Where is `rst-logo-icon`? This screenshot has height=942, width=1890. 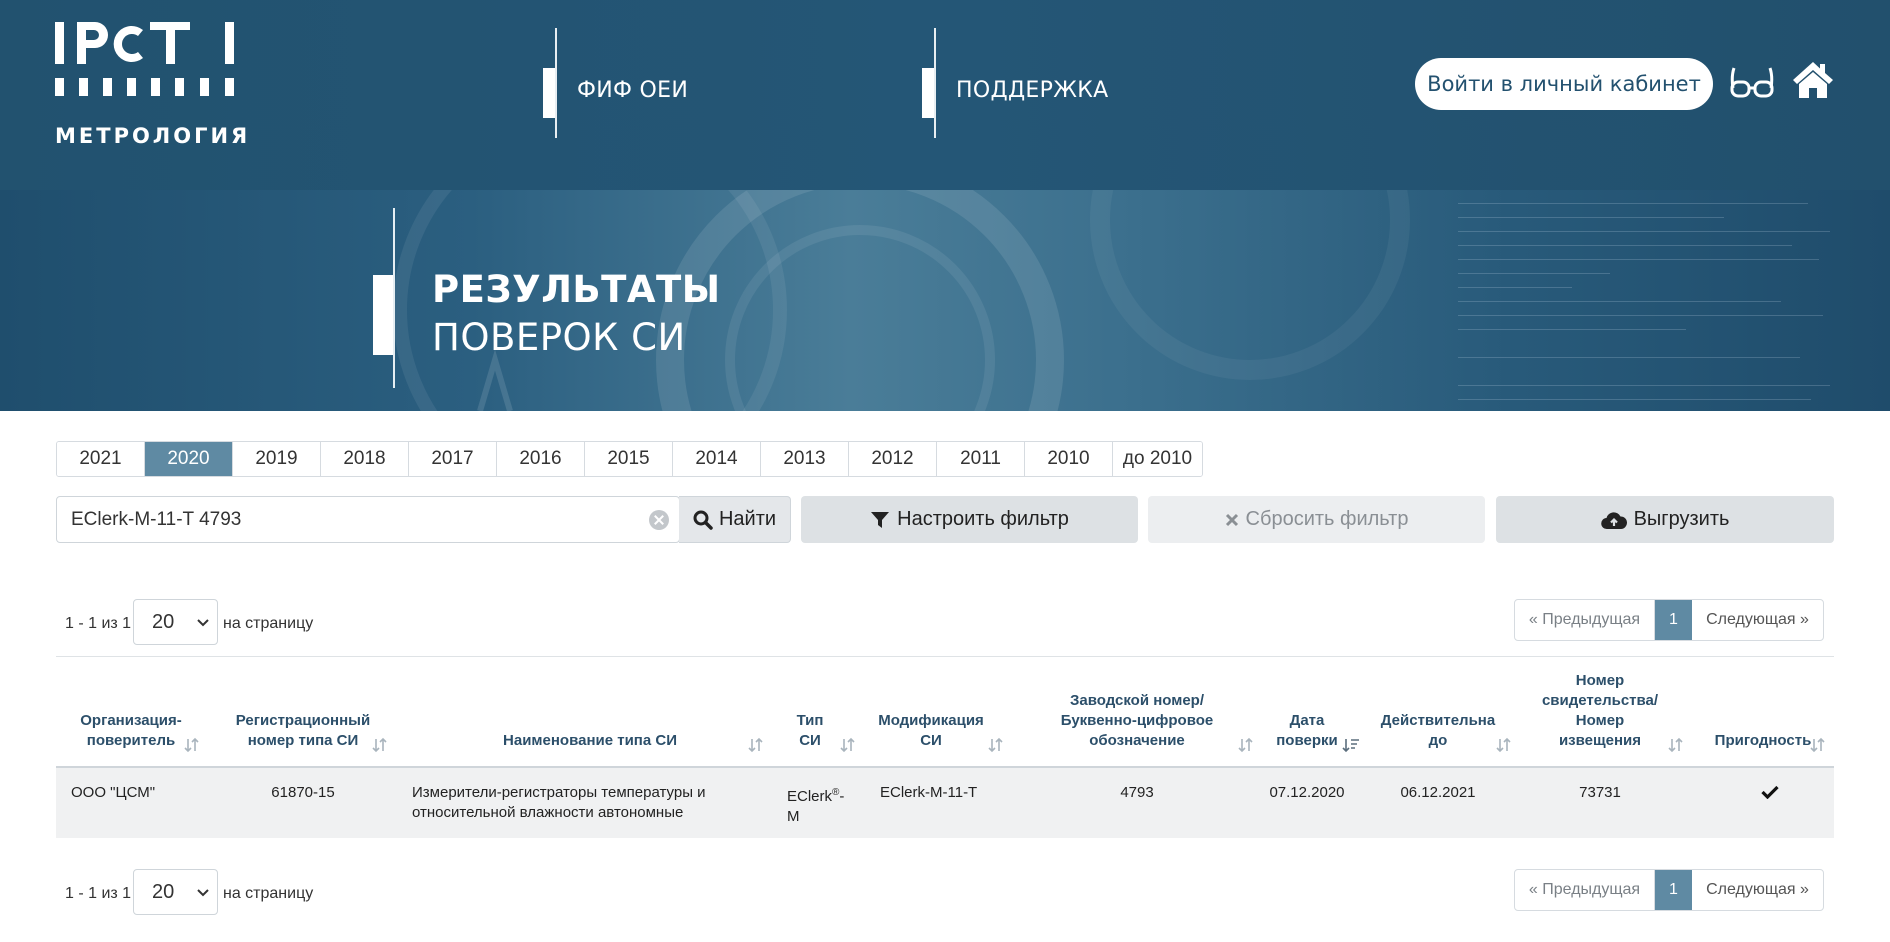 rst-logo-icon is located at coordinates (144, 59).